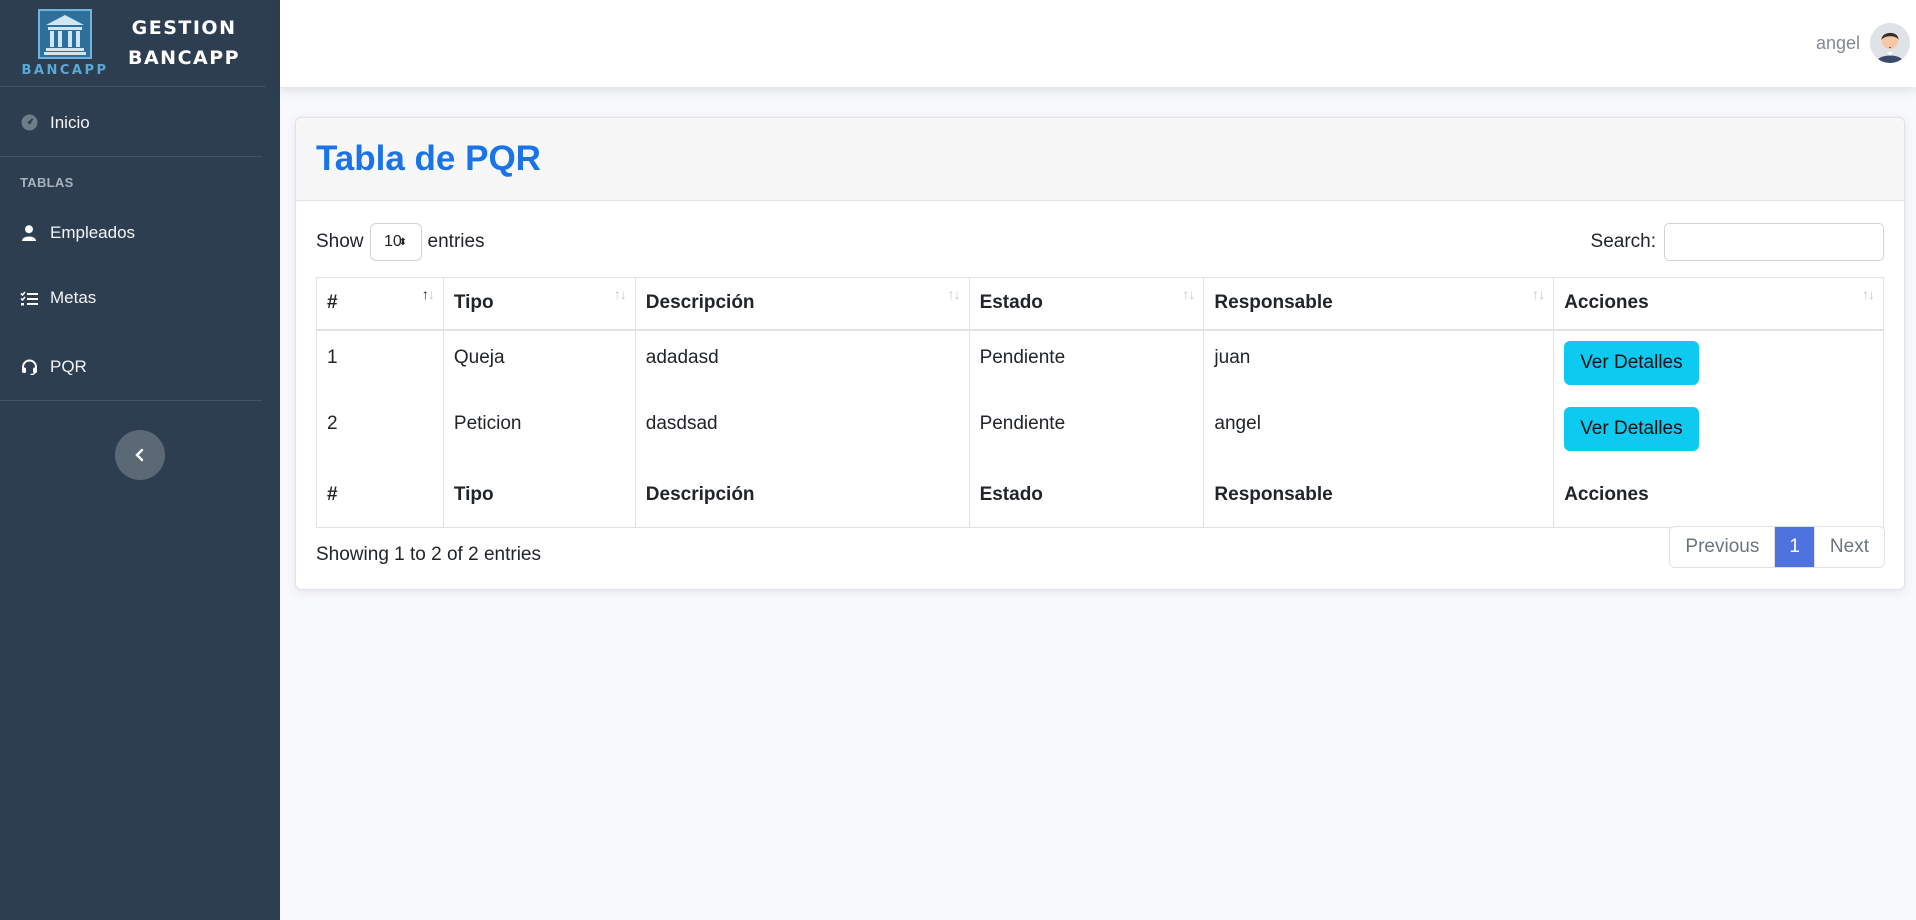  What do you see at coordinates (68, 366) in the screenshot?
I see `sidebar-item-label: PQR` at bounding box center [68, 366].